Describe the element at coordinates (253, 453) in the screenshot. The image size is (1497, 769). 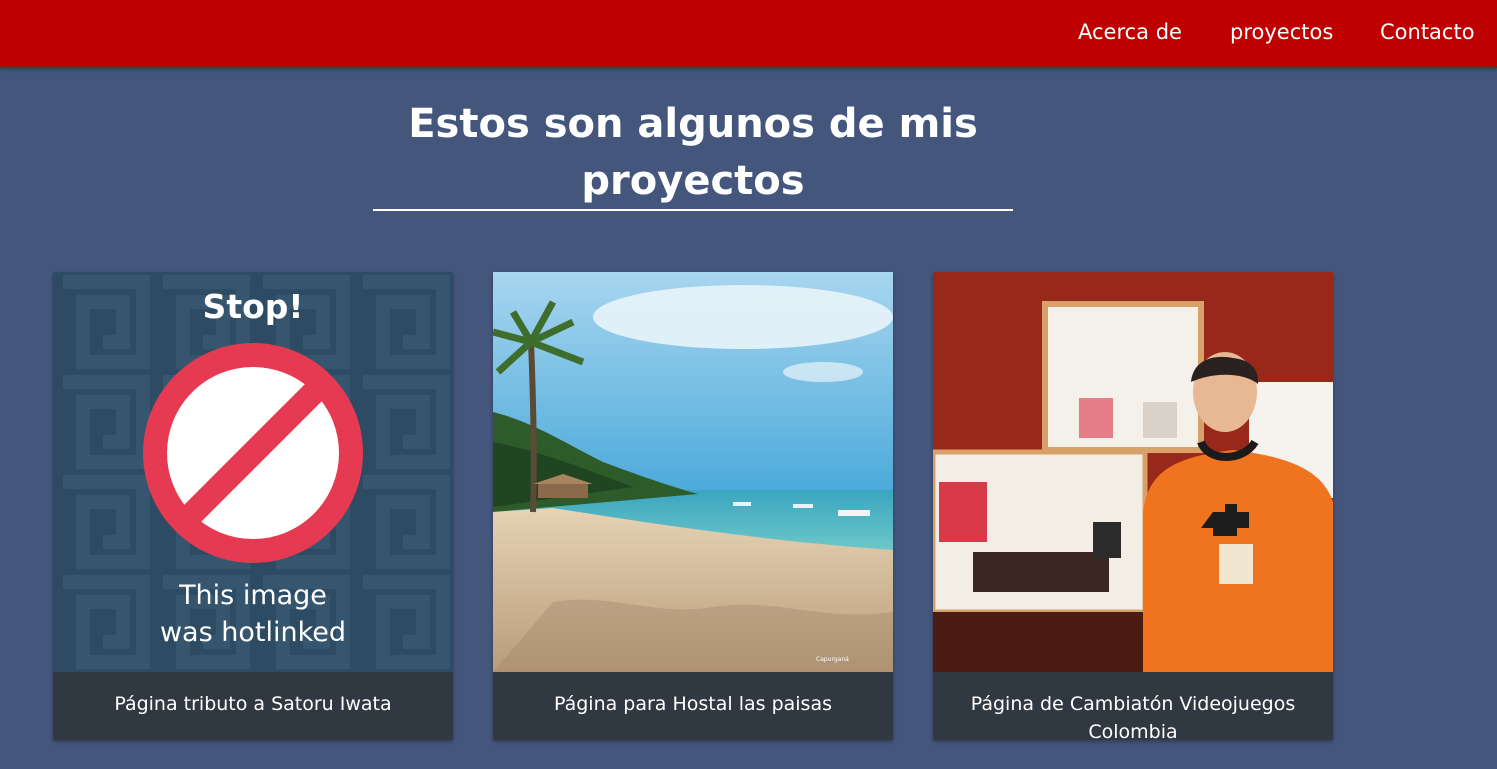
I see `prohibited-icon` at that location.